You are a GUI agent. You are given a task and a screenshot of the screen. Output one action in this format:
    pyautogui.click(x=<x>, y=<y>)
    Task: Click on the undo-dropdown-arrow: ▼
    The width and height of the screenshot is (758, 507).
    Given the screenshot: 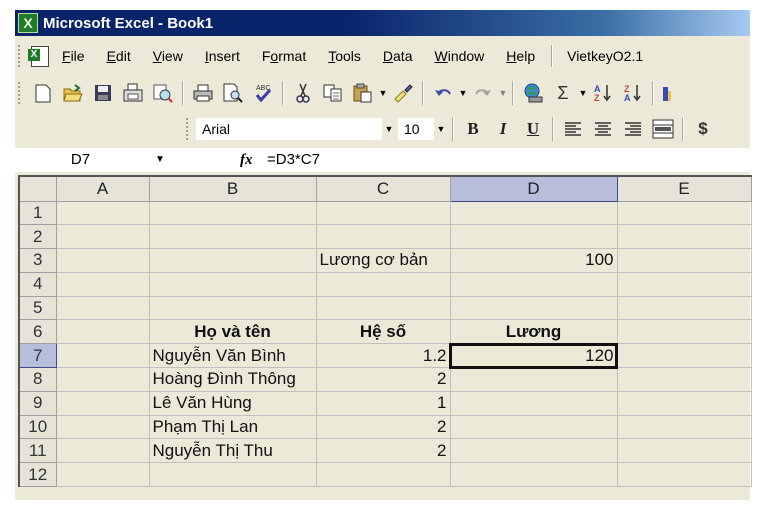 What is the action you would take?
    pyautogui.click(x=463, y=93)
    